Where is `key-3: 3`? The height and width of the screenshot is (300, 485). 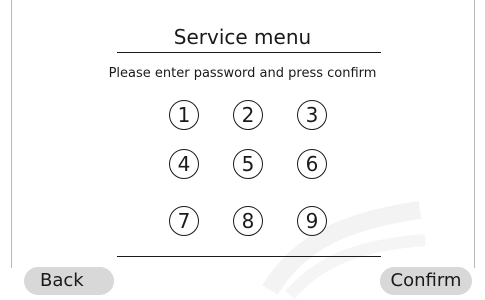
key-3: 3 is located at coordinates (312, 115).